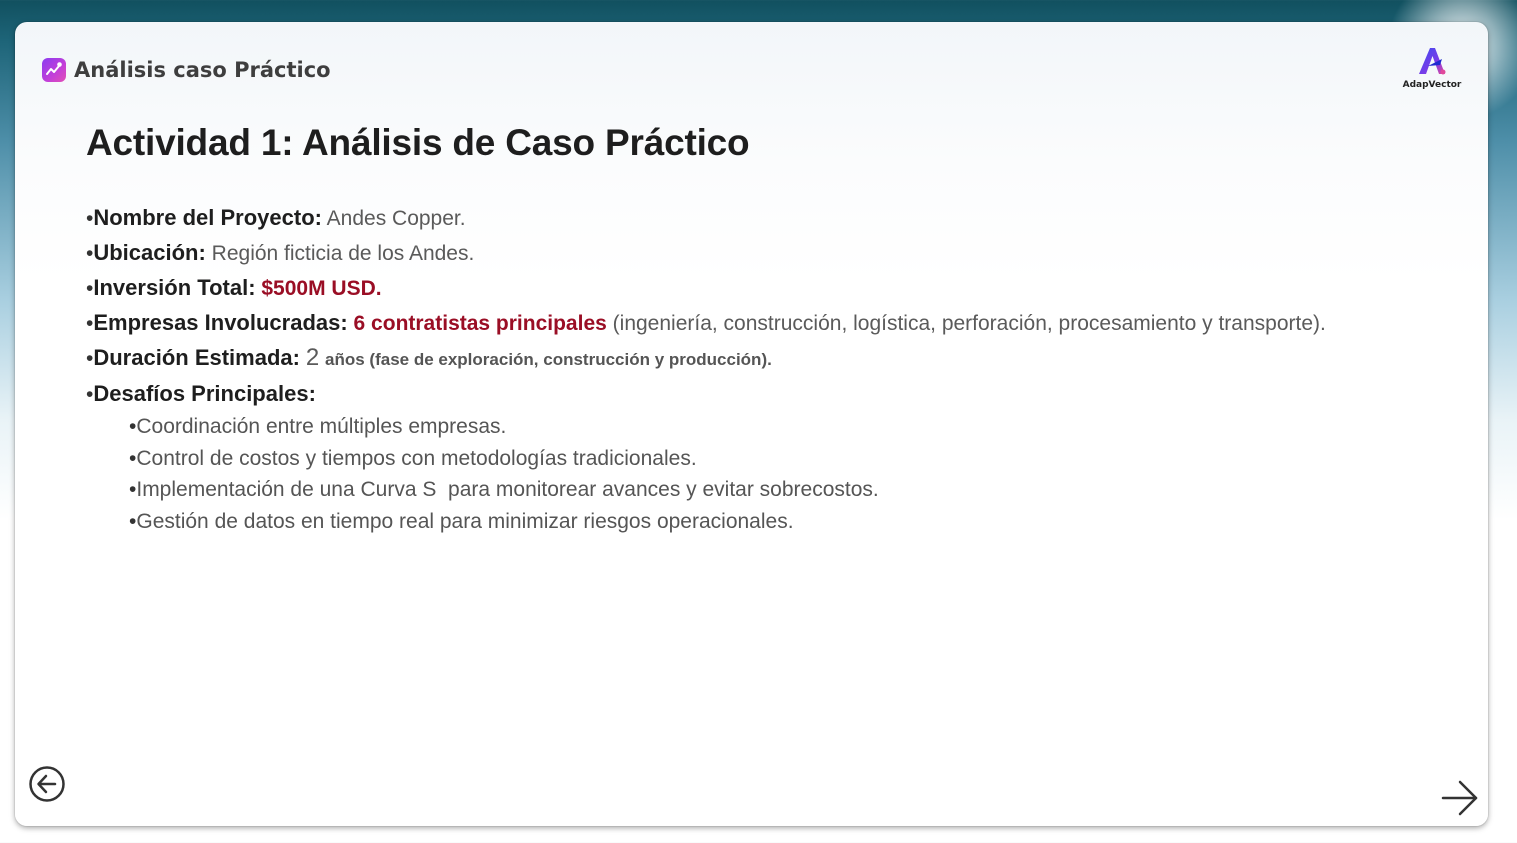 Image resolution: width=1517 pixels, height=843 pixels. I want to click on adapvector-logo-icon, so click(1432, 61).